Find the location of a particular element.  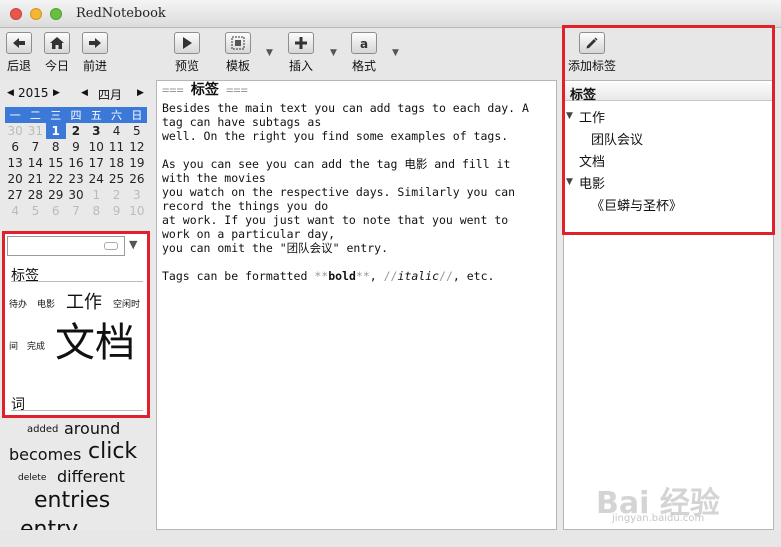

tag-item: 文档 is located at coordinates (592, 160).